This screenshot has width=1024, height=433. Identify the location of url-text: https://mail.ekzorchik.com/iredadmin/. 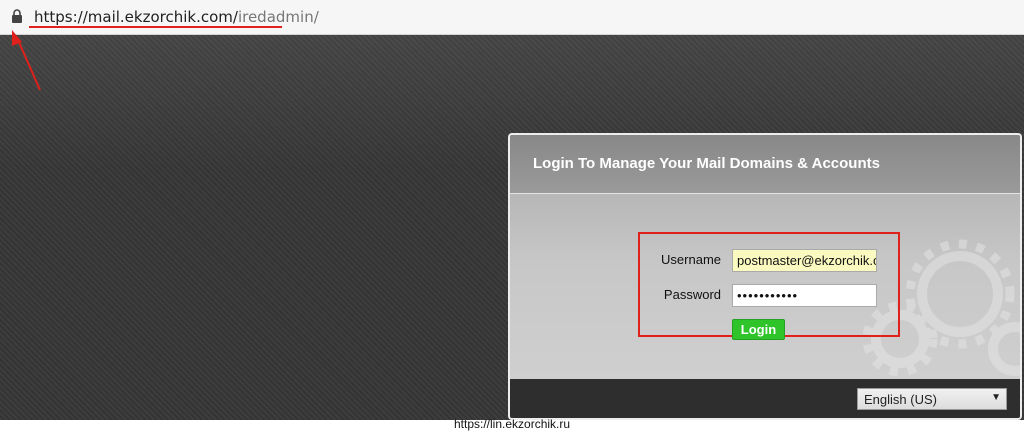
(176, 17).